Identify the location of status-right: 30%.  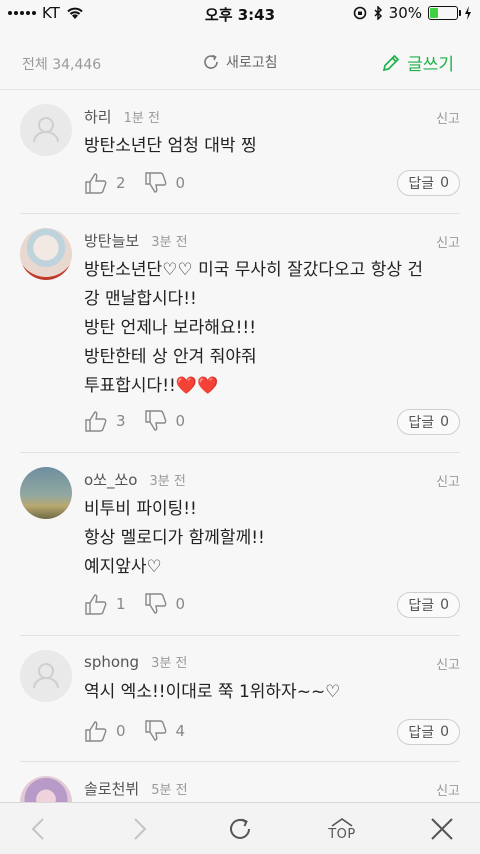
(412, 13).